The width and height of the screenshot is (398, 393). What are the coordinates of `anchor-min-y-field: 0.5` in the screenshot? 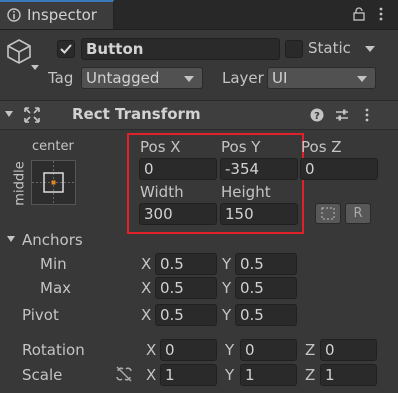 It's located at (266, 264).